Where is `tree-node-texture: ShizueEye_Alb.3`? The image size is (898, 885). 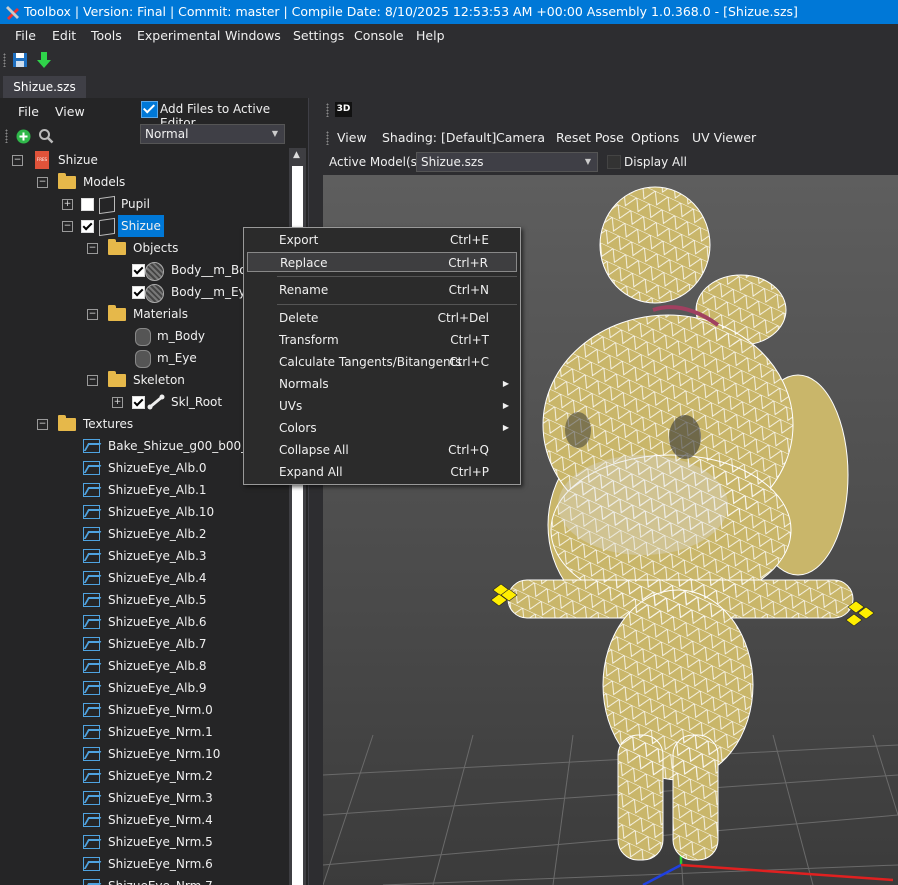
tree-node-texture: ShizueEye_Alb.3 is located at coordinates (145, 556).